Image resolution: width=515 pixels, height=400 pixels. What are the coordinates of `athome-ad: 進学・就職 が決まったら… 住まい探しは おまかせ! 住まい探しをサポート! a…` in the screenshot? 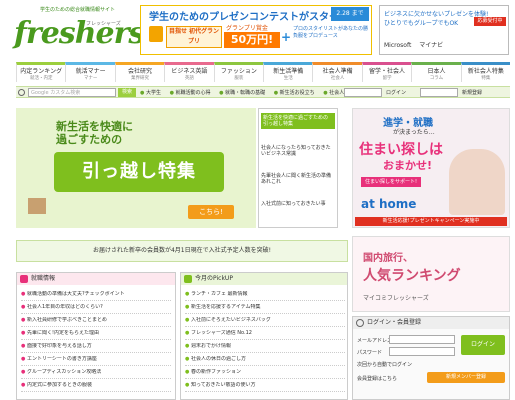 It's located at (431, 168).